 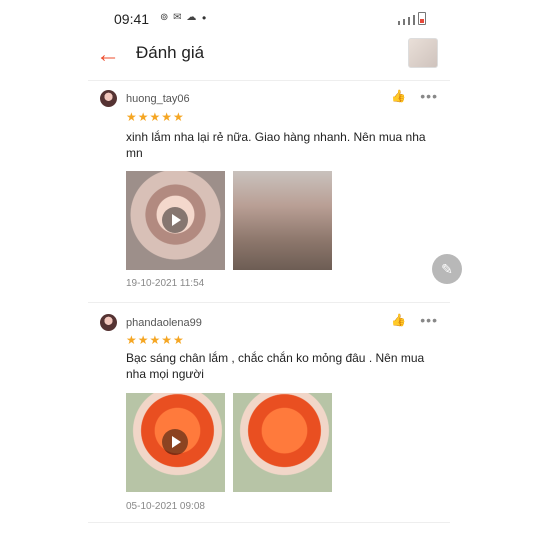 I want to click on review-date: 05-10-2021 09:08, so click(x=165, y=506).